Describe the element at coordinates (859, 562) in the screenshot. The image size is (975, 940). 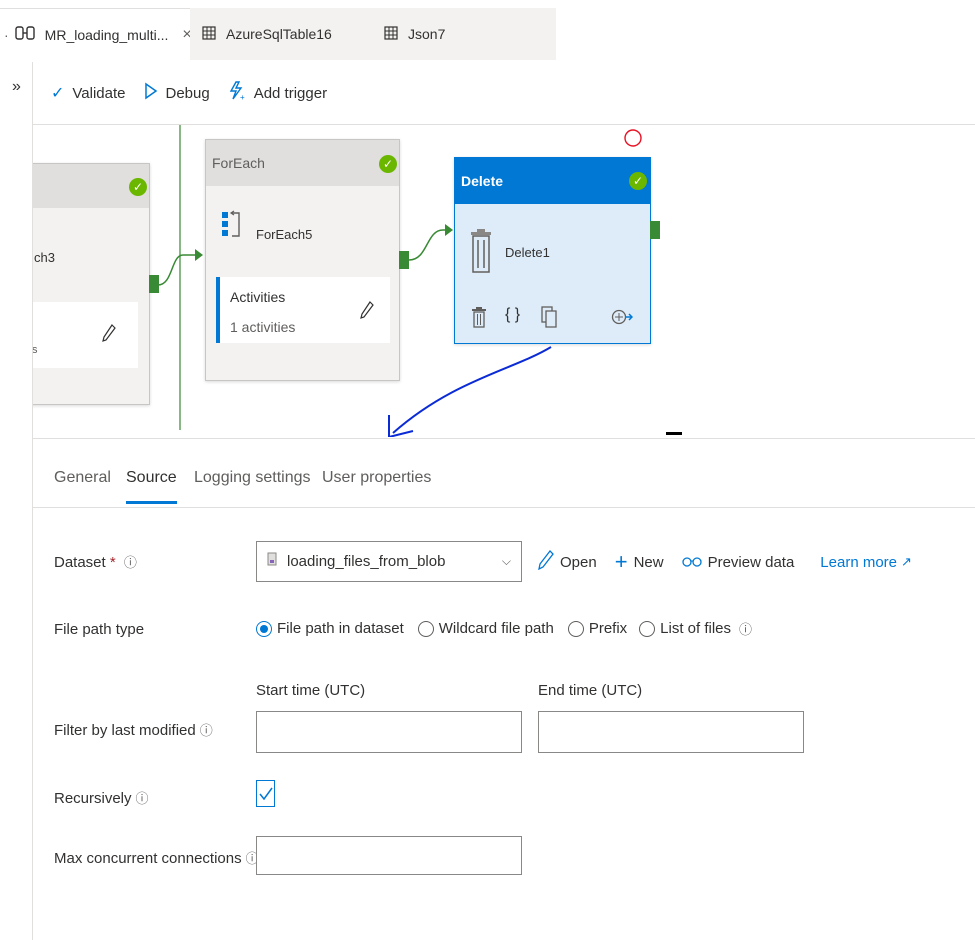
I see `learn-more-label: Learn more` at that location.